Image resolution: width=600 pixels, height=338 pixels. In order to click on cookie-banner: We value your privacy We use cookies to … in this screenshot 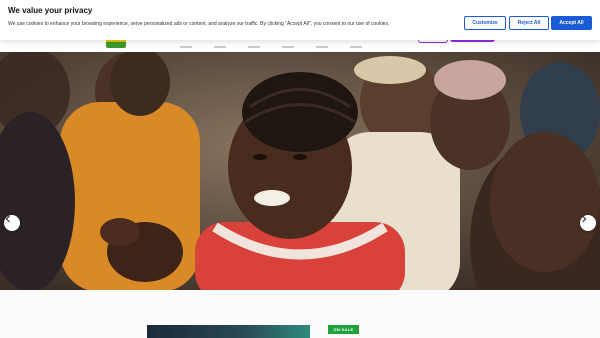, I will do `click(300, 20)`.